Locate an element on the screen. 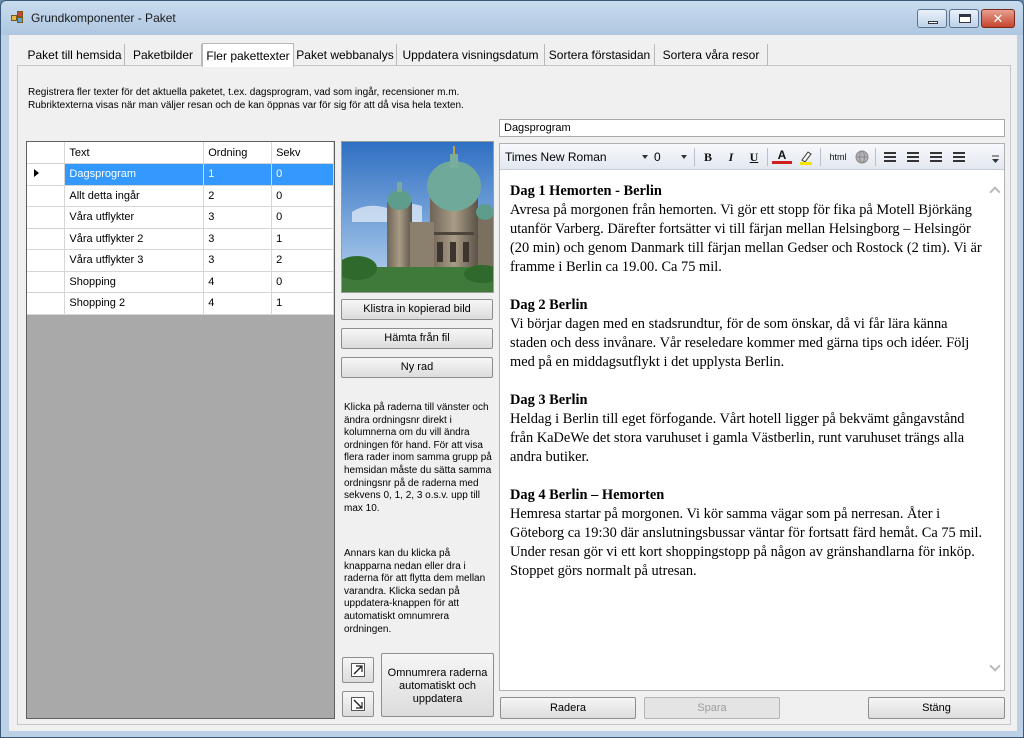 This screenshot has height=738, width=1024. tab-paket-webbanalys: Paket webbanalys is located at coordinates (345, 55).